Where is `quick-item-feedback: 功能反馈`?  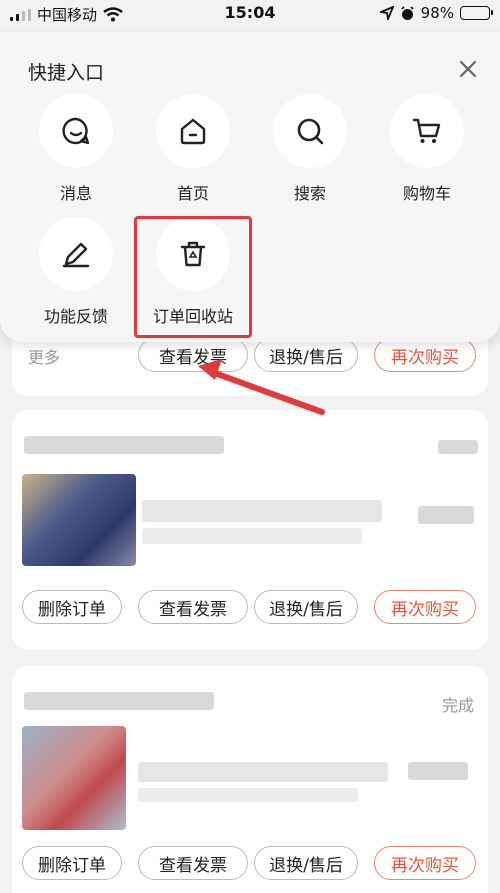 quick-item-feedback: 功能反馈 is located at coordinates (76, 272).